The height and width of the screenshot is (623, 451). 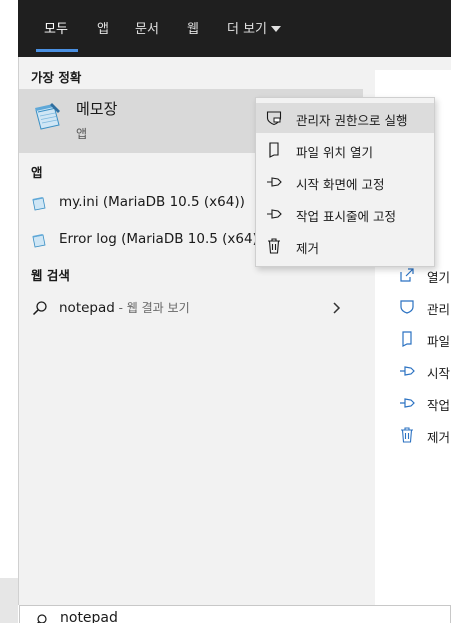 I want to click on filter-tab-bar: 모두 앱 문서 웹 더 보기, so click(x=234, y=28).